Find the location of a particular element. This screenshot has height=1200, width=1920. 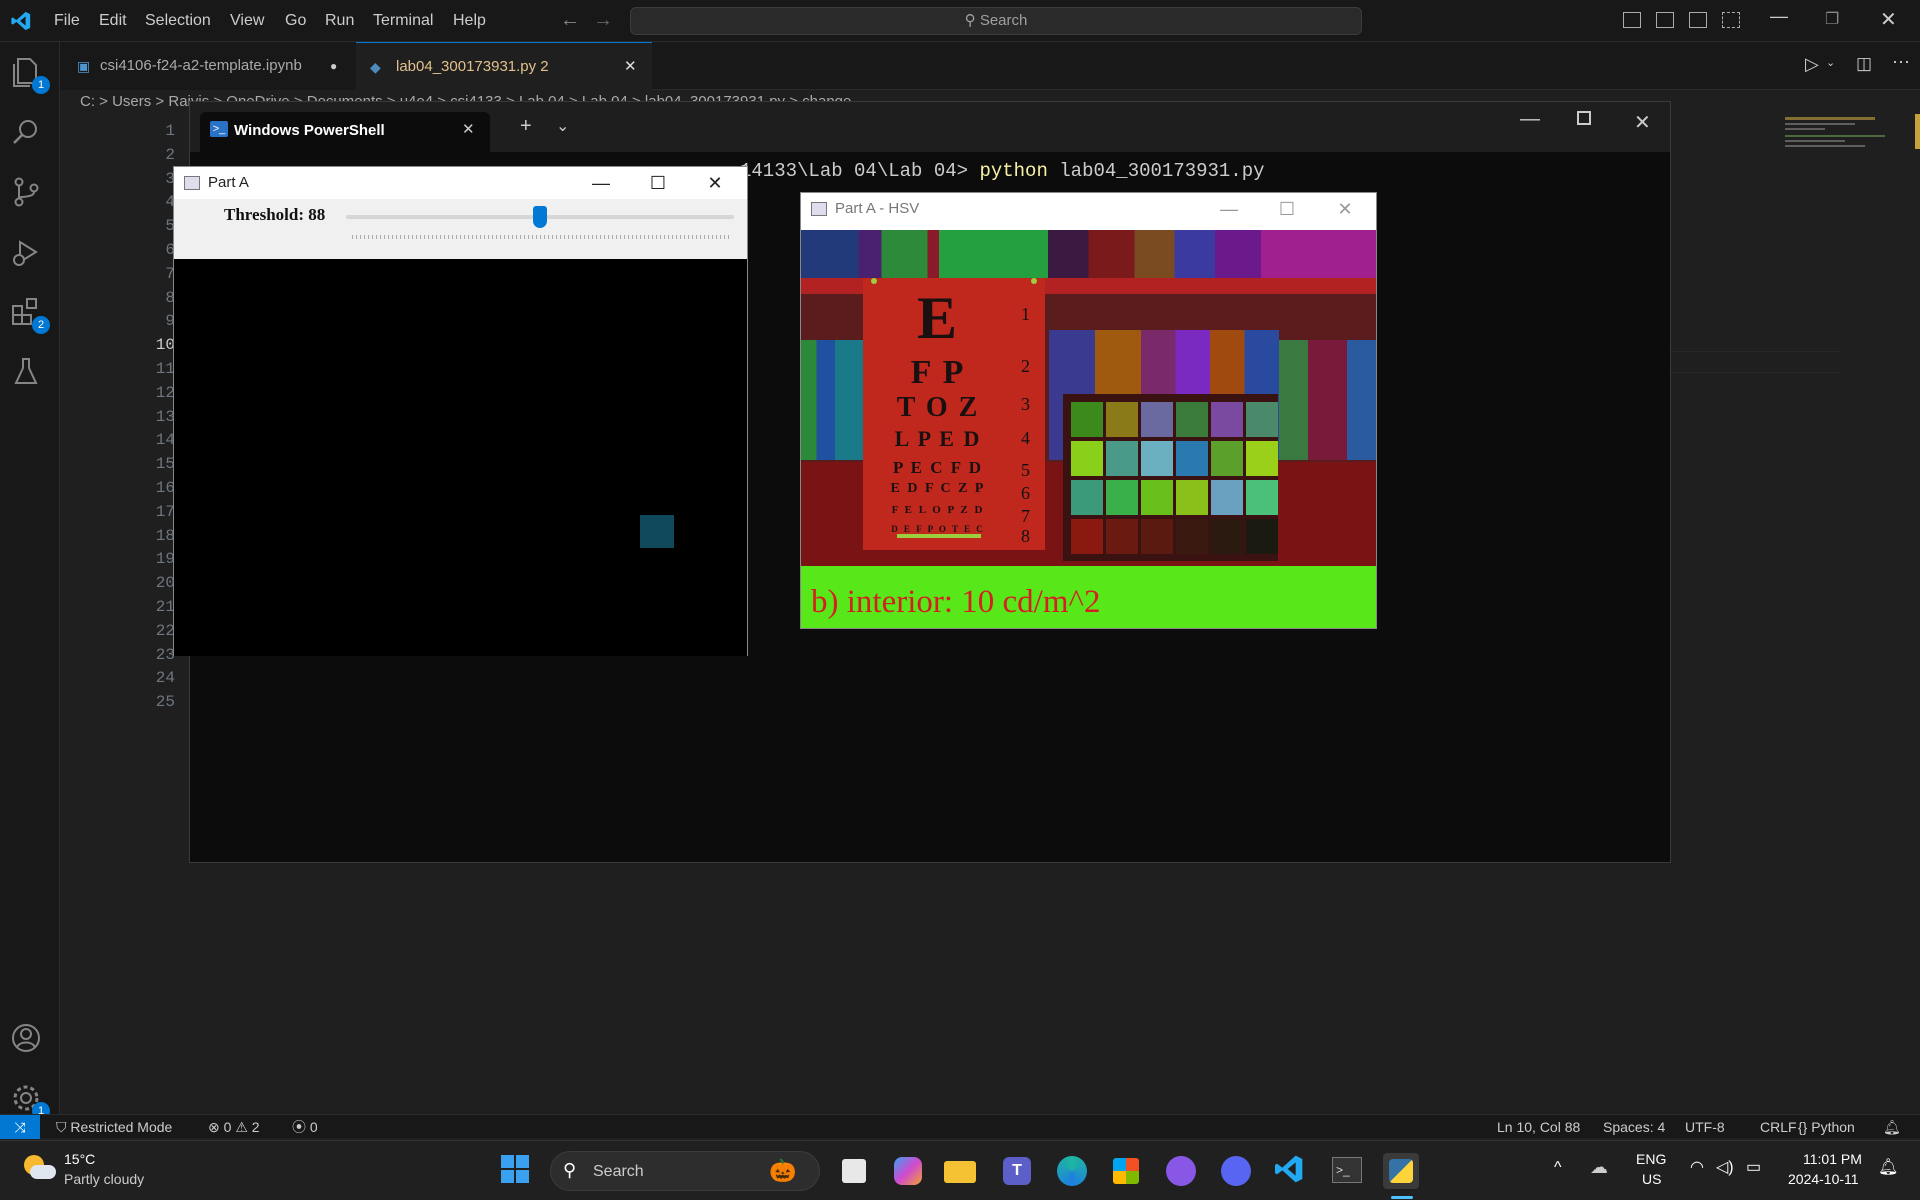

back-arrow-icon: ← is located at coordinates (570, 20).